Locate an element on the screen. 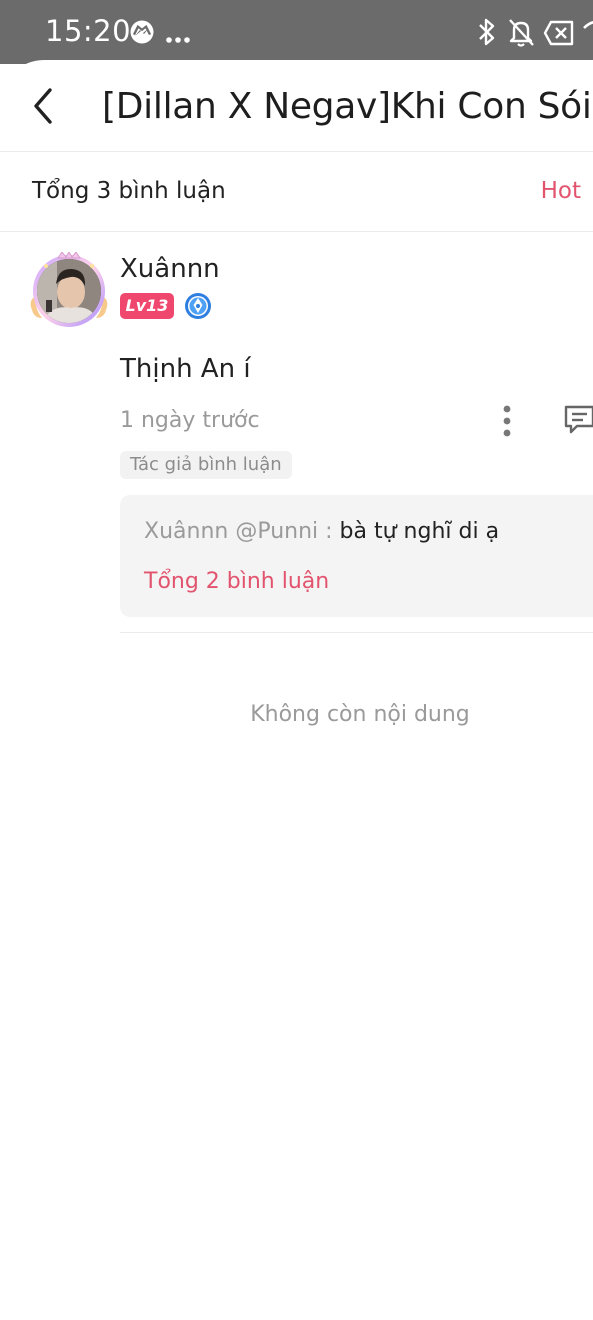  bell-off-icon is located at coordinates (521, 34).